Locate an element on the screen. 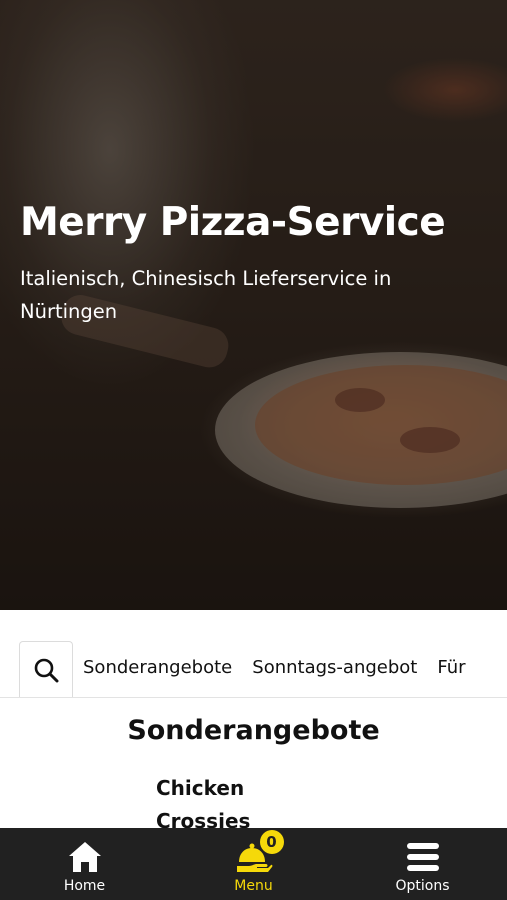 Image resolution: width=507 pixels, height=900 pixels. home-icon is located at coordinates (85, 857).